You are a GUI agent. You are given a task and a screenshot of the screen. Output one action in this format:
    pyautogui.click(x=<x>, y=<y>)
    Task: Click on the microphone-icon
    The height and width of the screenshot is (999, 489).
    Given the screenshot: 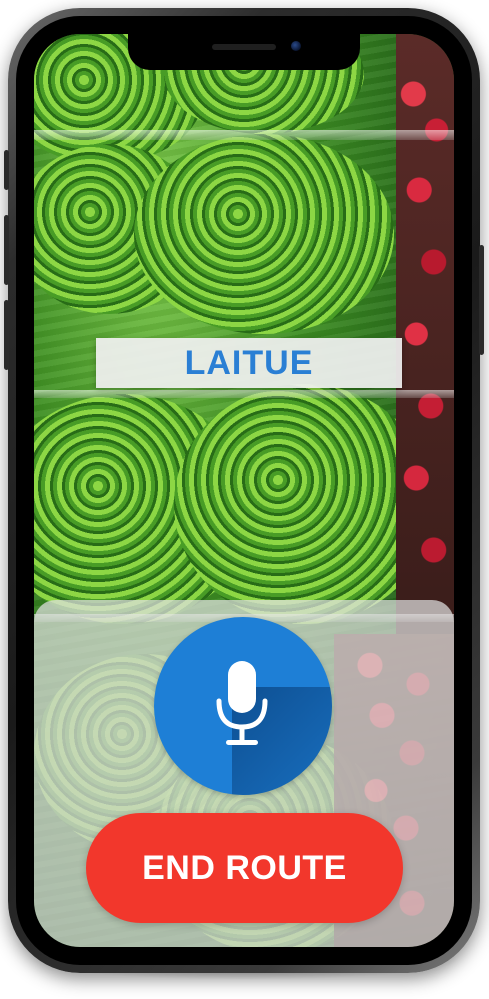 What is the action you would take?
    pyautogui.click(x=242, y=703)
    